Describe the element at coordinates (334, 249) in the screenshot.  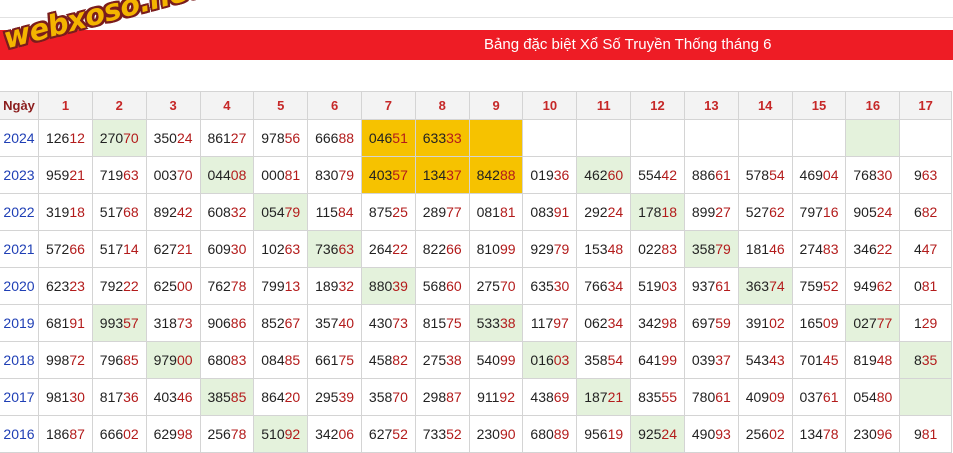
I see `result-cell: 73663` at that location.